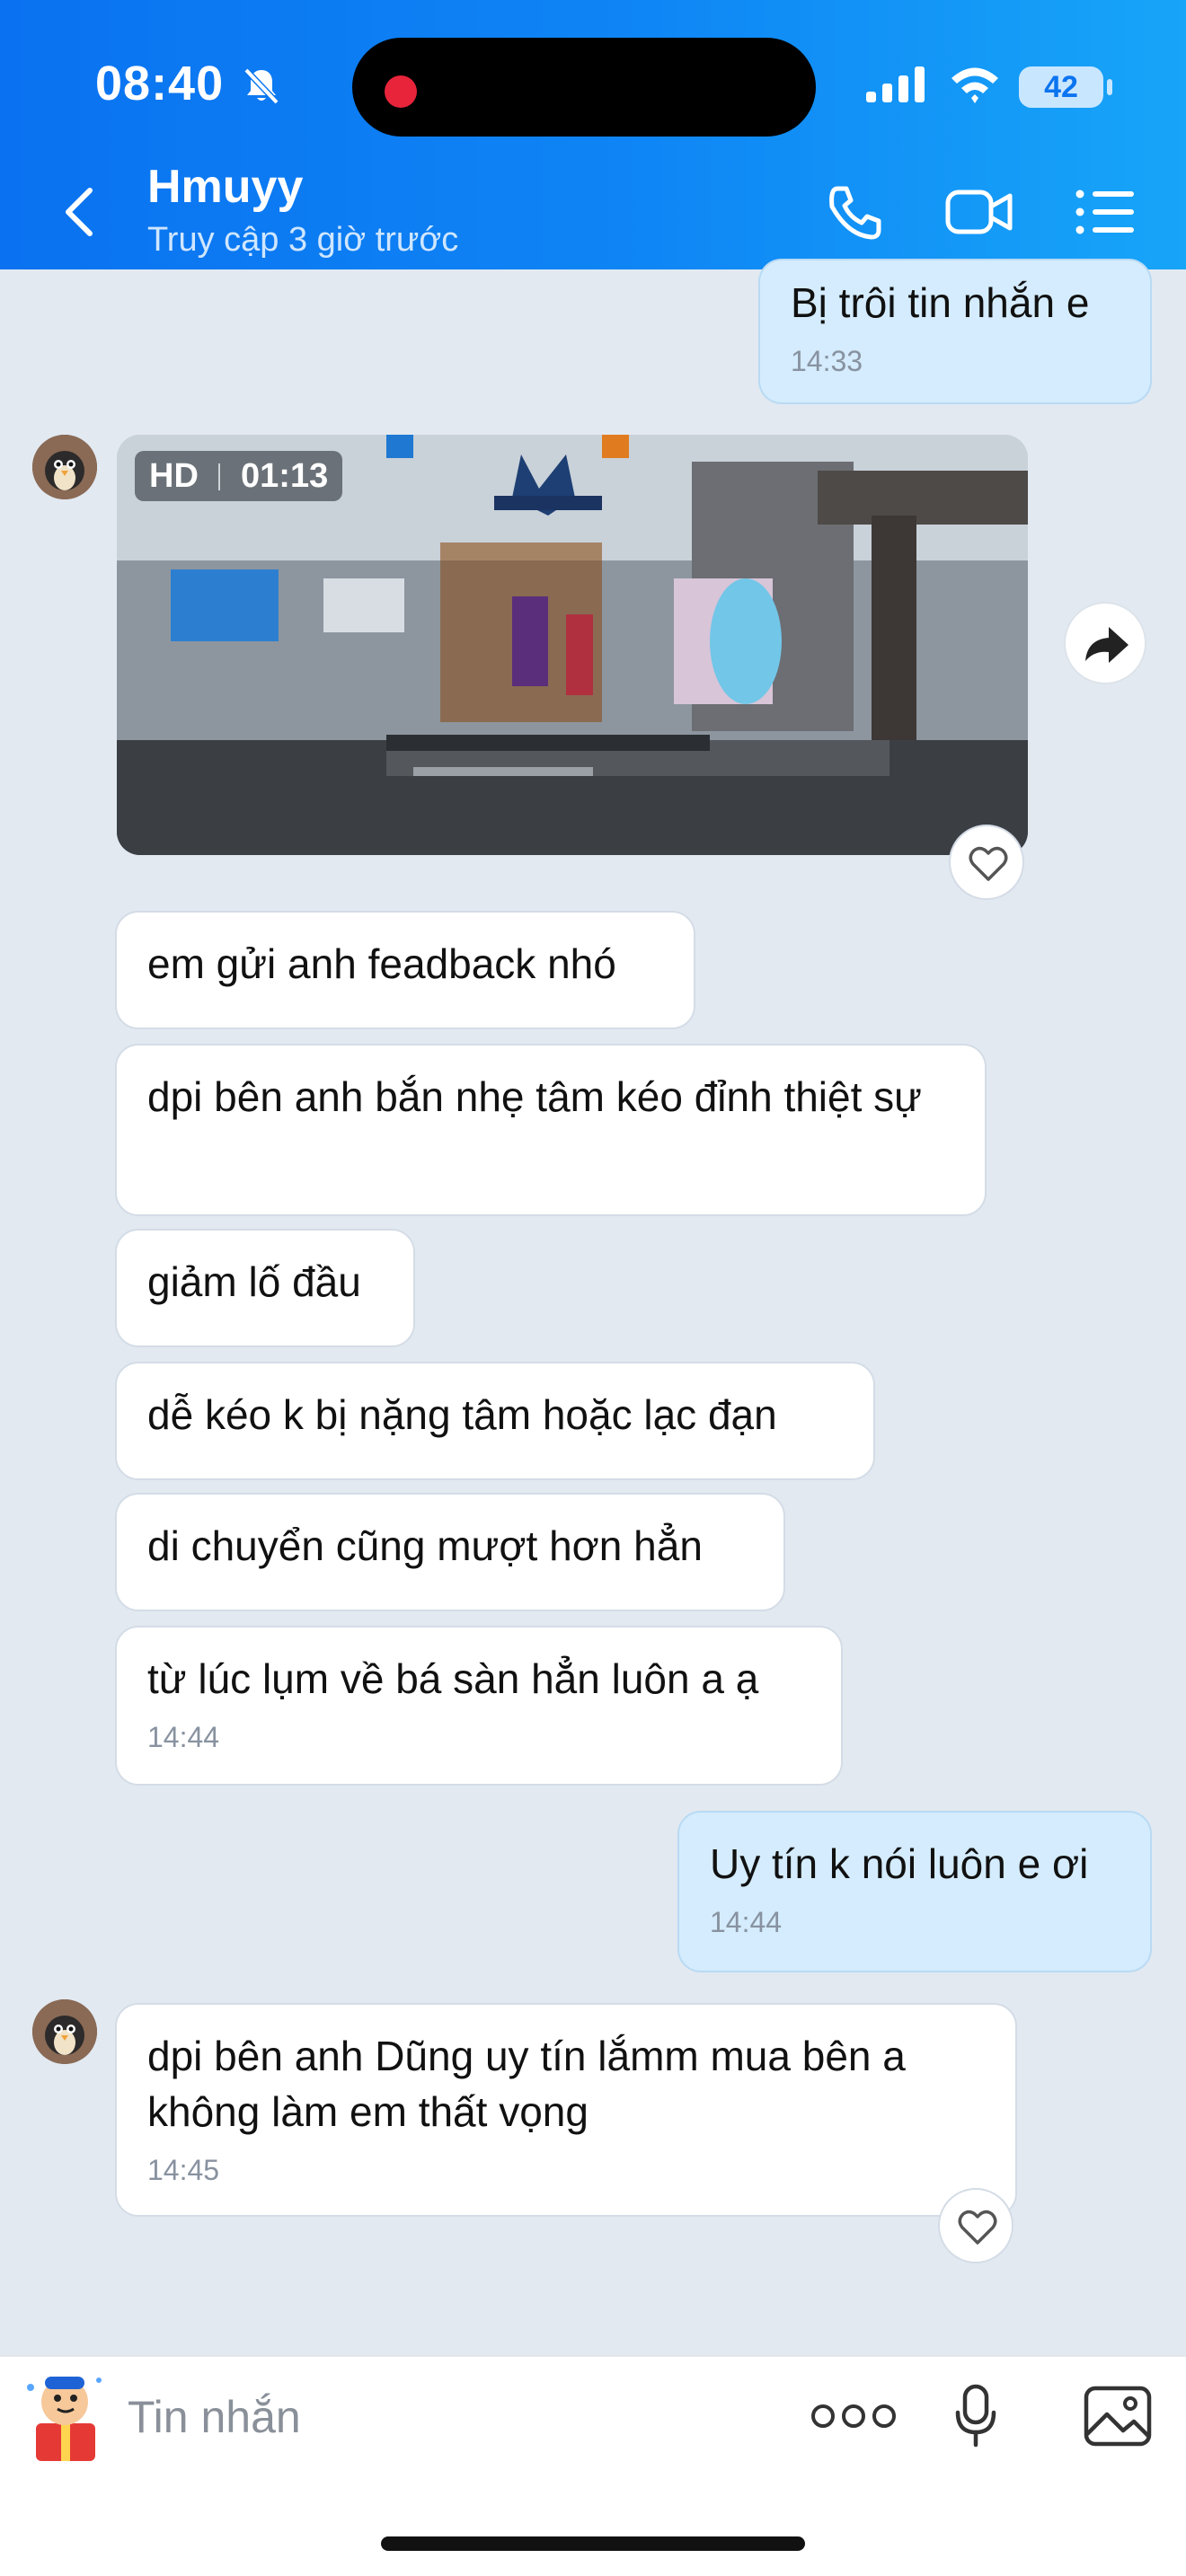  I want to click on video-message: HD 01:13, so click(572, 645).